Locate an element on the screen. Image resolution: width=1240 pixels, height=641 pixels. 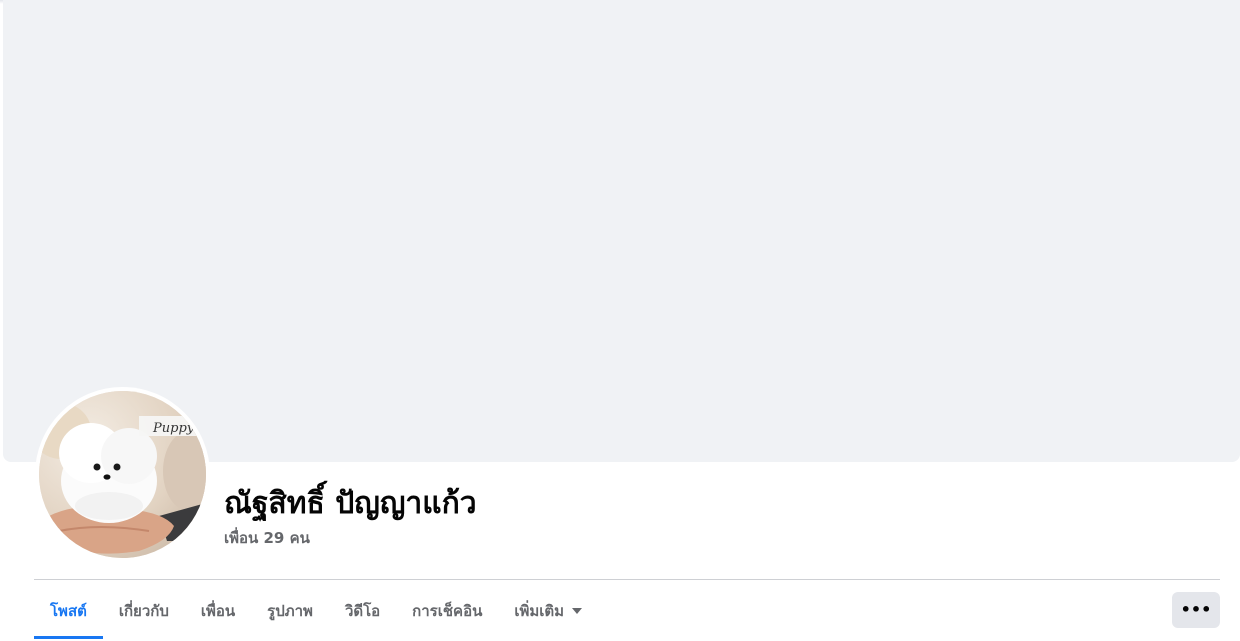
tab-label: เกี่ยวกับ is located at coordinates (143, 610).